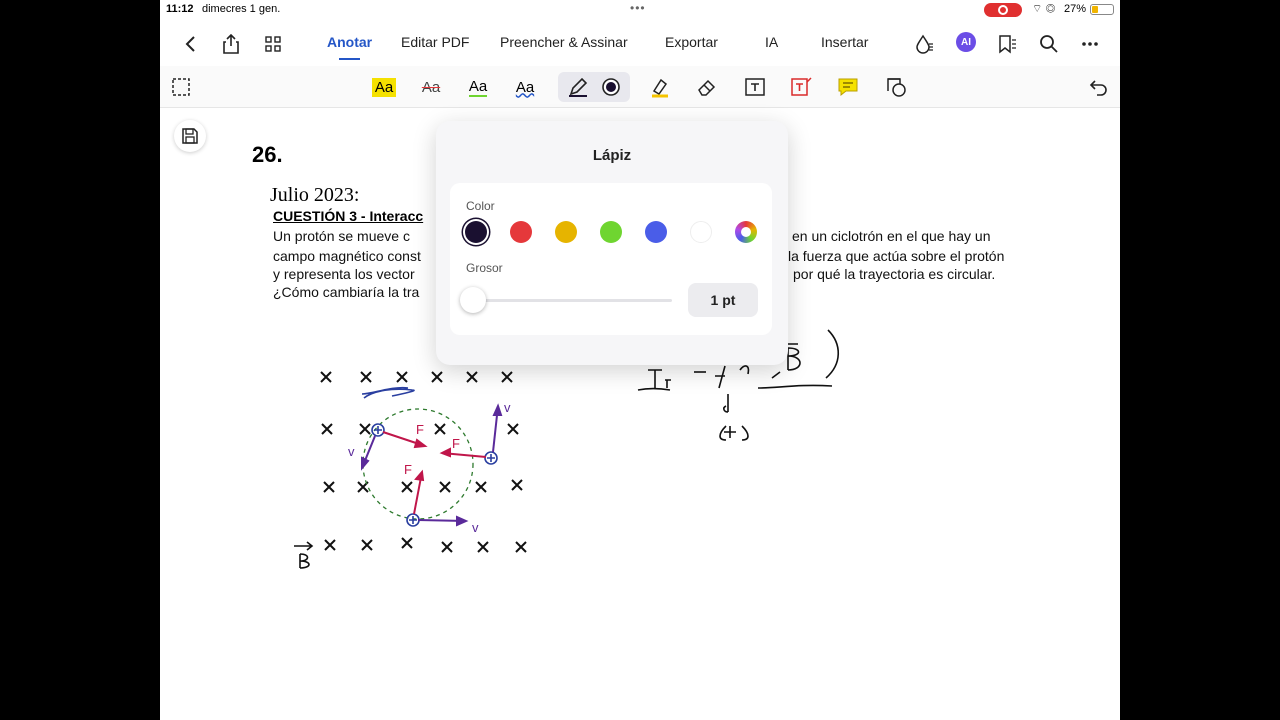 The image size is (1280, 720). Describe the element at coordinates (660, 87) in the screenshot. I see `highlighter-icon` at that location.